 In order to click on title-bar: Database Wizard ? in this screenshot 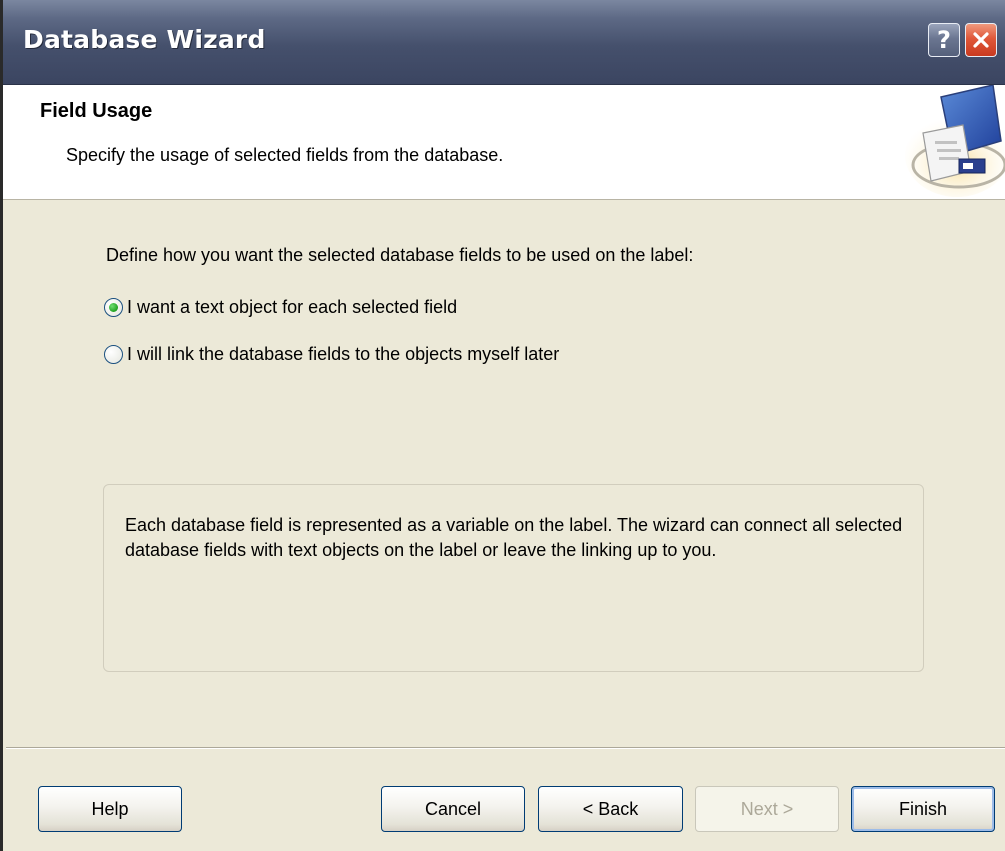, I will do `click(504, 42)`.